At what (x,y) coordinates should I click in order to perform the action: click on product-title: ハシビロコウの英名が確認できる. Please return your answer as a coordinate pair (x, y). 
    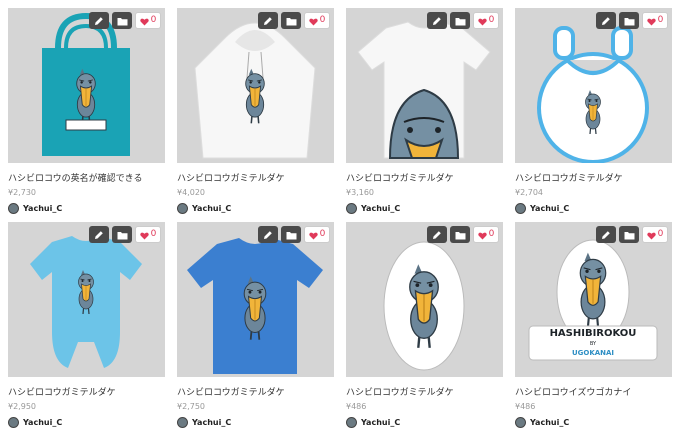
    Looking at the image, I should click on (86, 177).